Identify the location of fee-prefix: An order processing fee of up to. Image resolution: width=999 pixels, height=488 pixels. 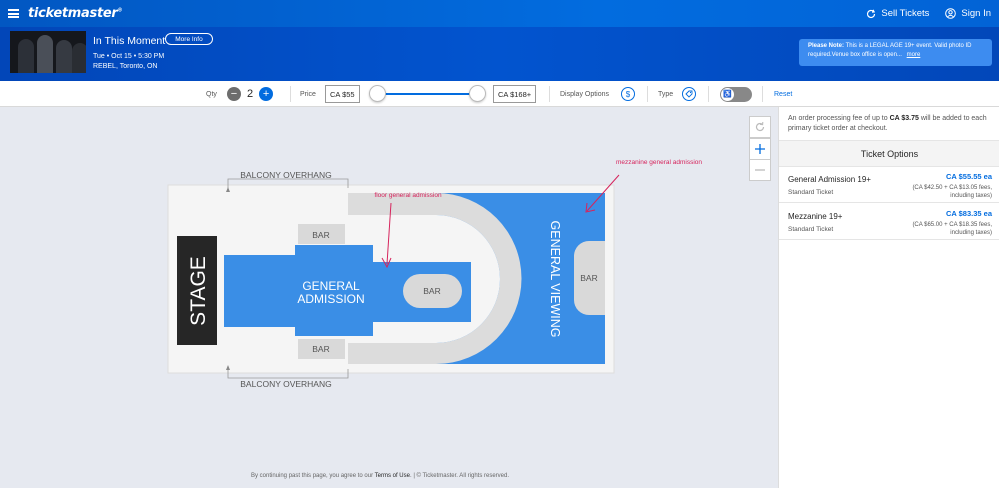
(839, 118).